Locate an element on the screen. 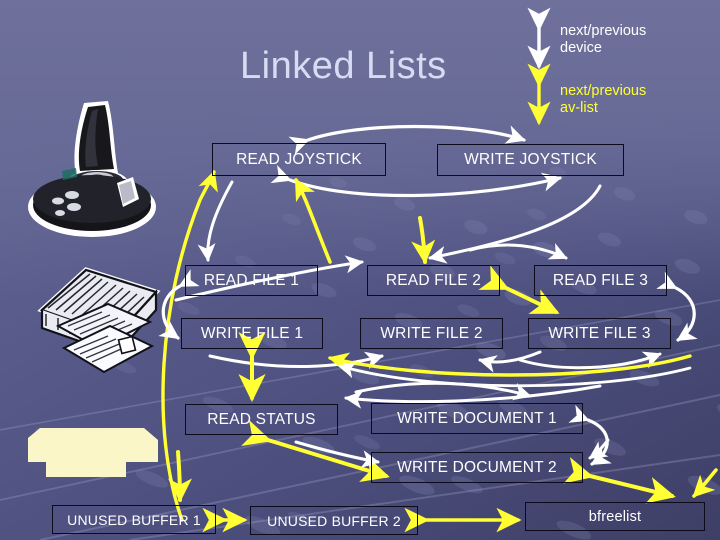  node-write-file-3: WRITE FILE 3 is located at coordinates (599, 333).